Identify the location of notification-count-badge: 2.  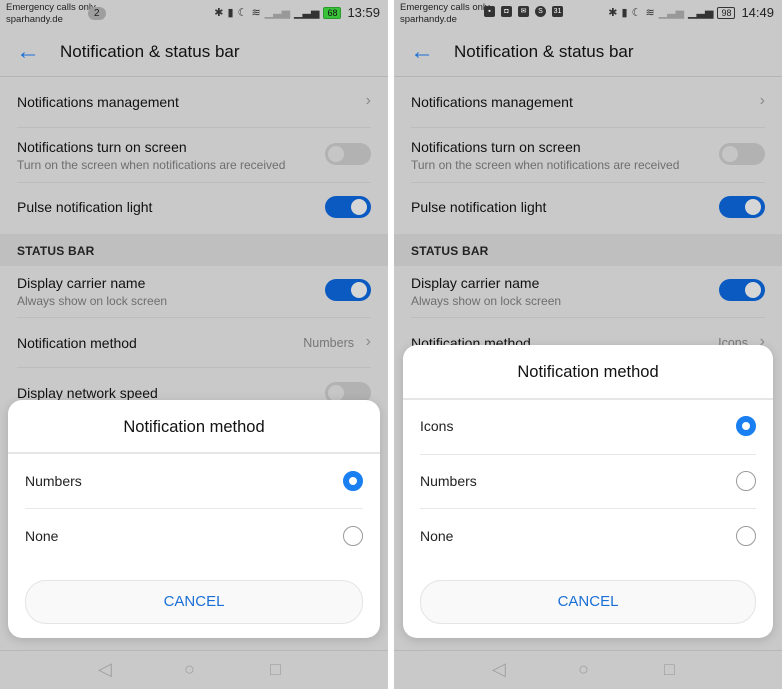
(97, 13).